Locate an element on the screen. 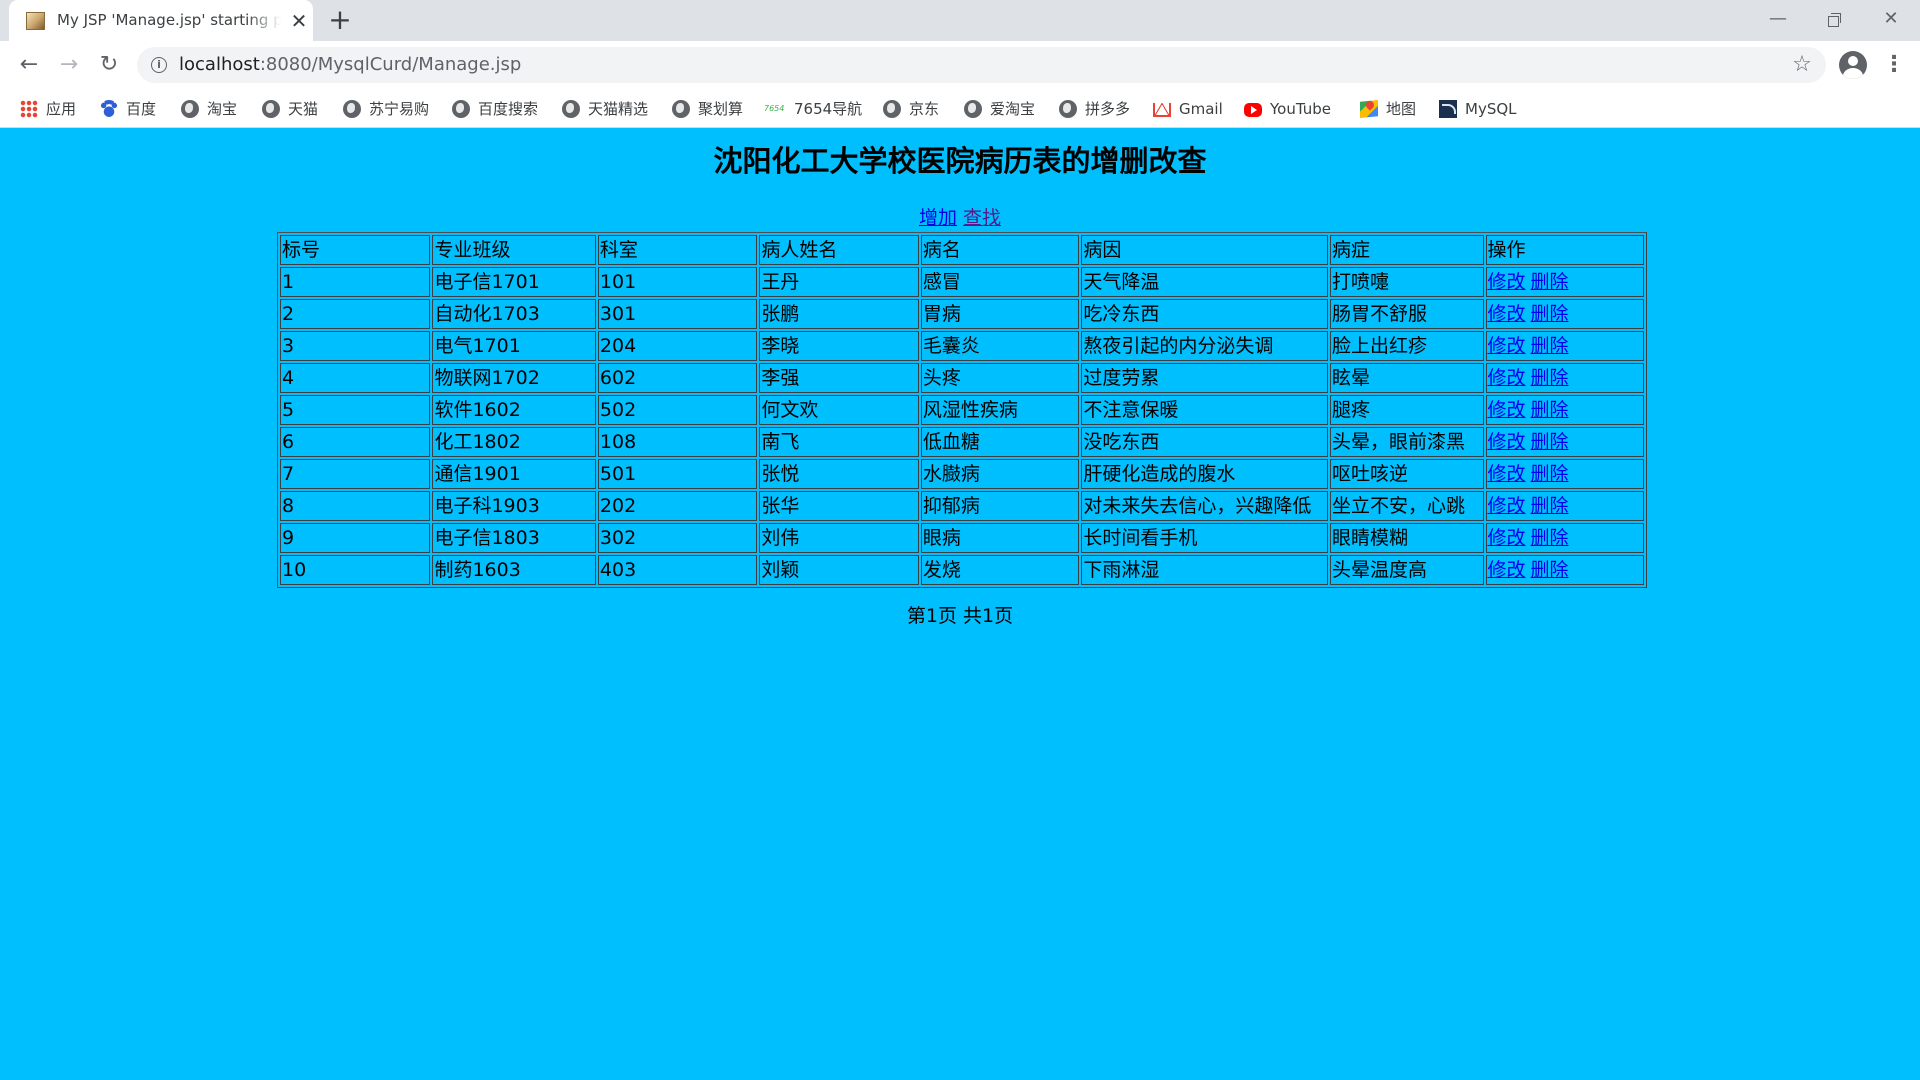  table-cell: 抑郁病 is located at coordinates (1000, 506).